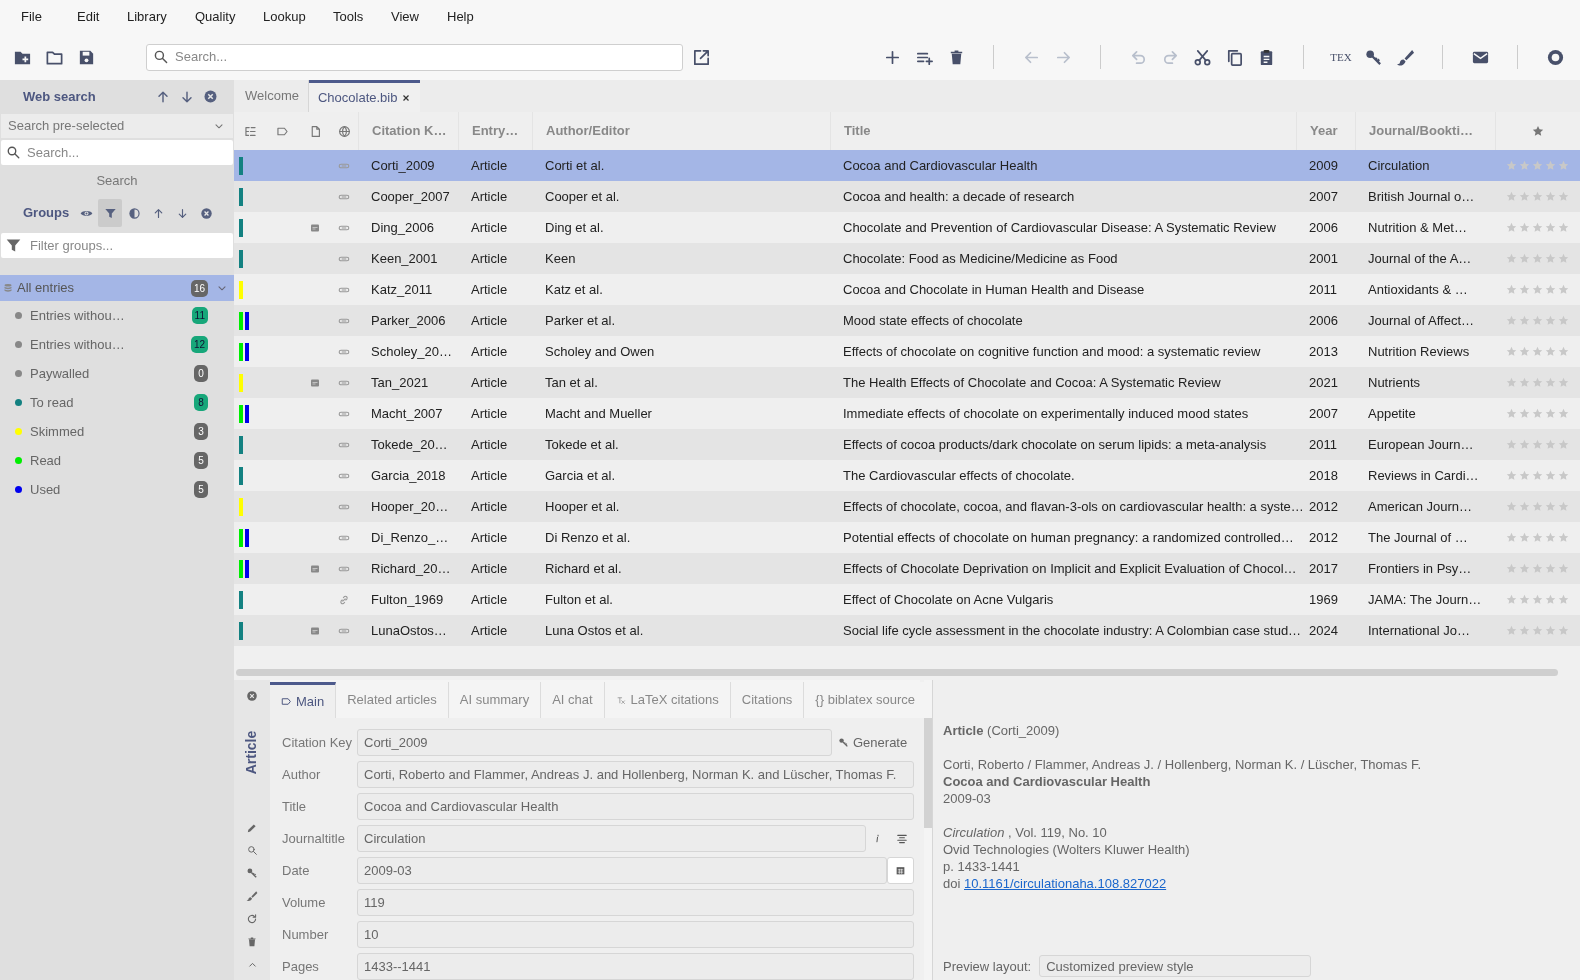  Describe the element at coordinates (252, 896) in the screenshot. I see `brush-icon` at that location.